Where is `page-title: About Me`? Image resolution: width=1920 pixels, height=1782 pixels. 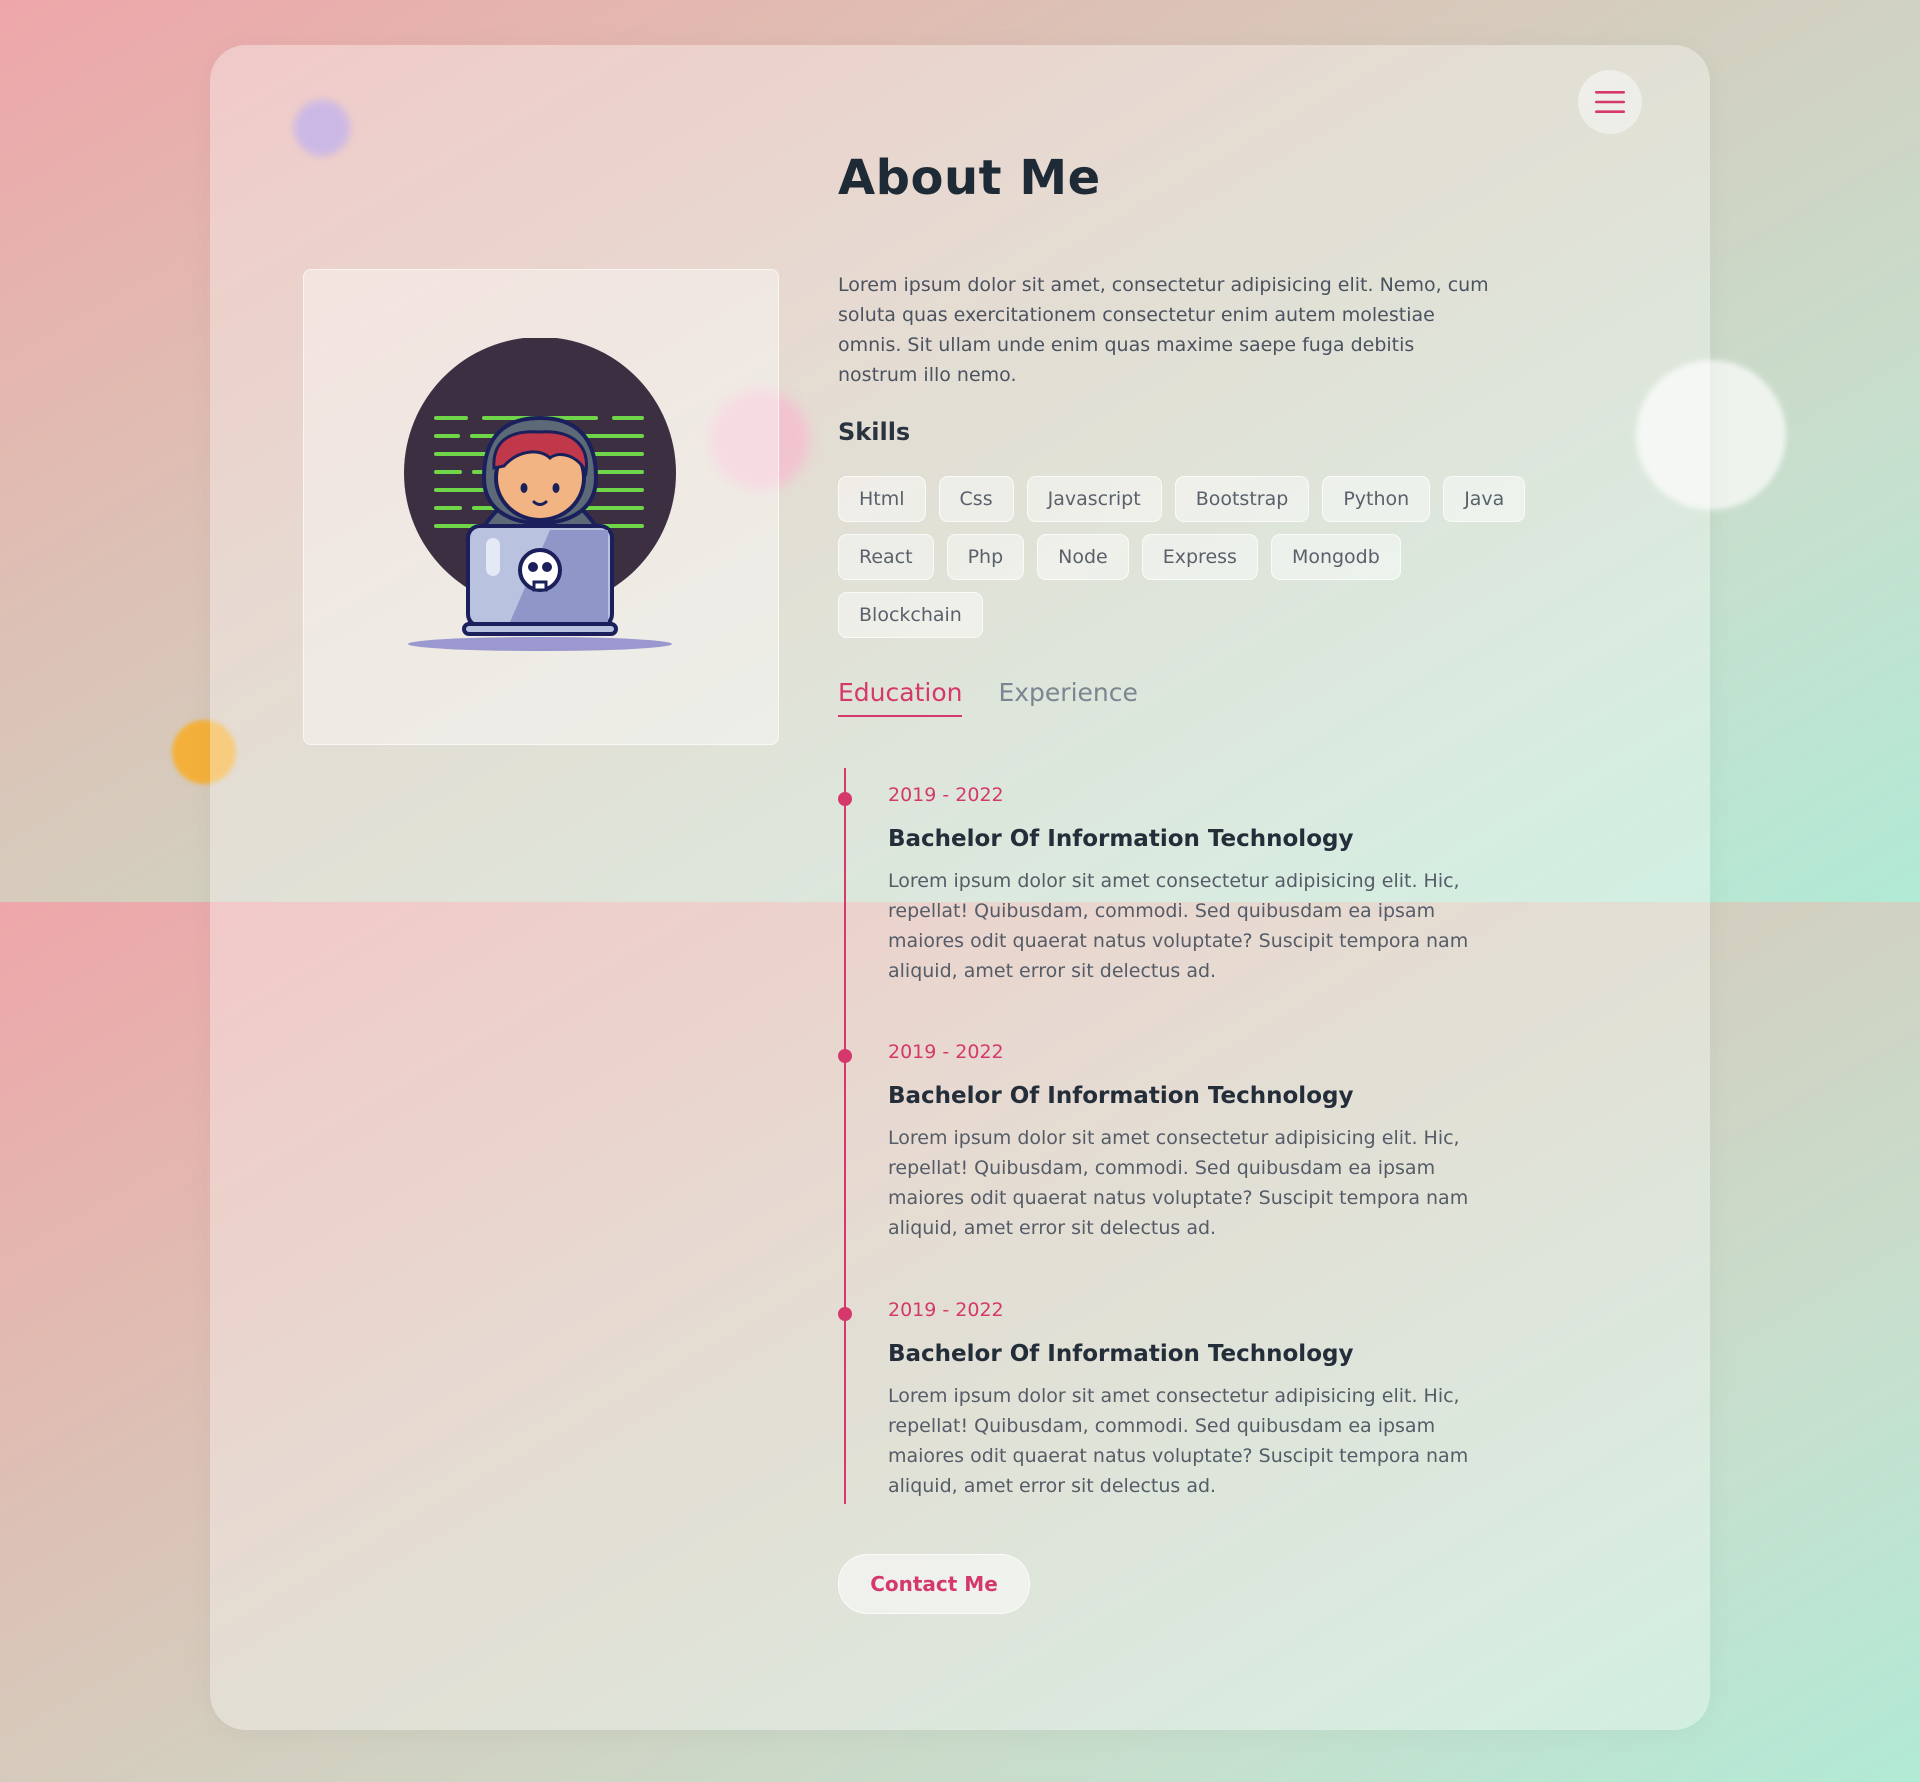 page-title: About Me is located at coordinates (969, 178).